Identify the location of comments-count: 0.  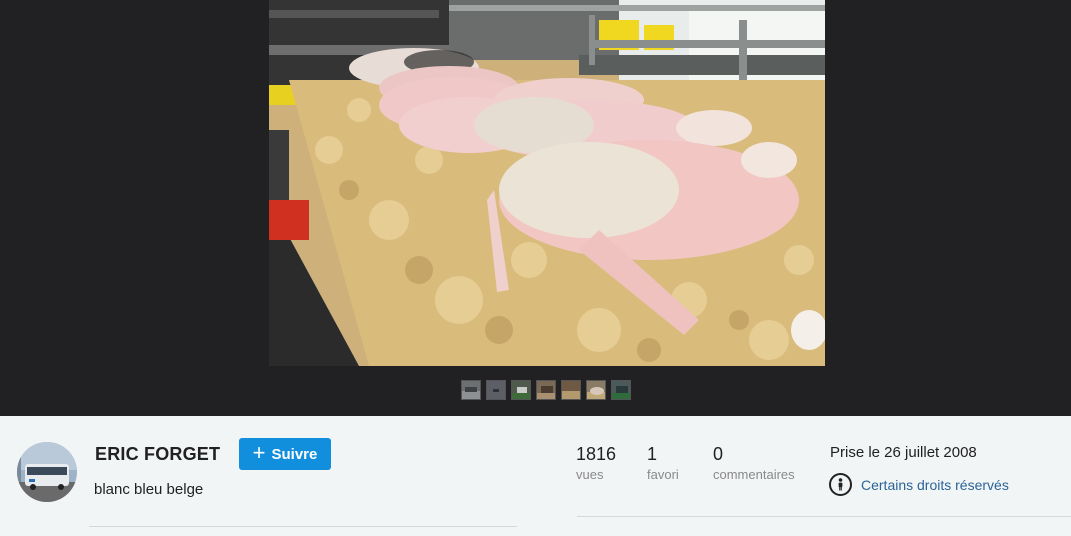
(718, 454).